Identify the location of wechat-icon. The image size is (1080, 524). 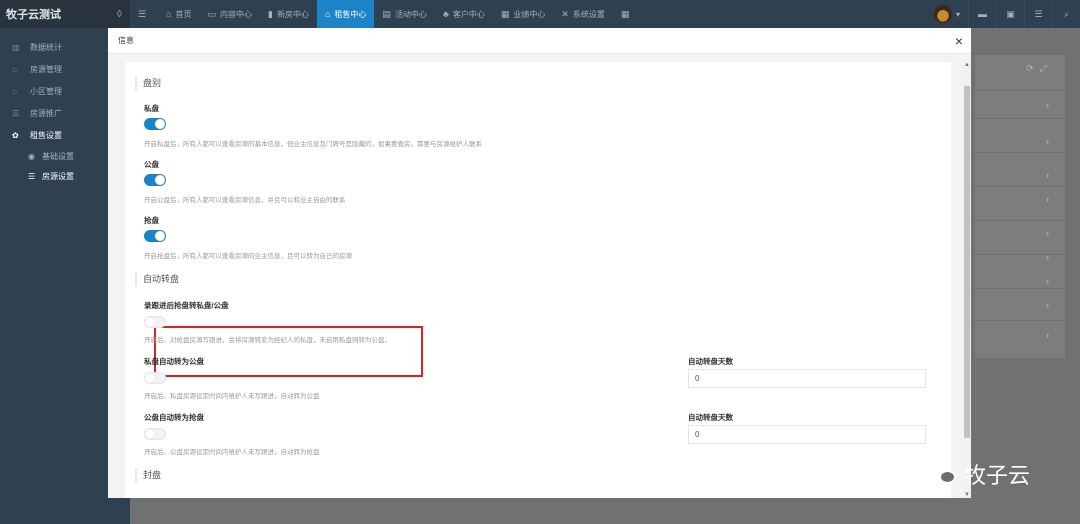
(944, 474).